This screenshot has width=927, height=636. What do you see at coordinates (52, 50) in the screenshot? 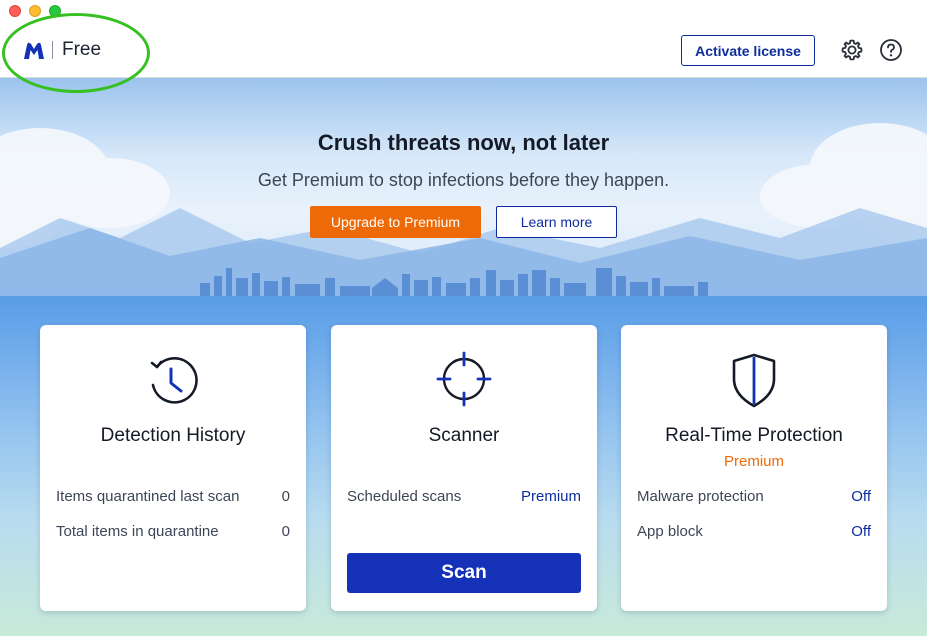
I see `brand-divider` at bounding box center [52, 50].